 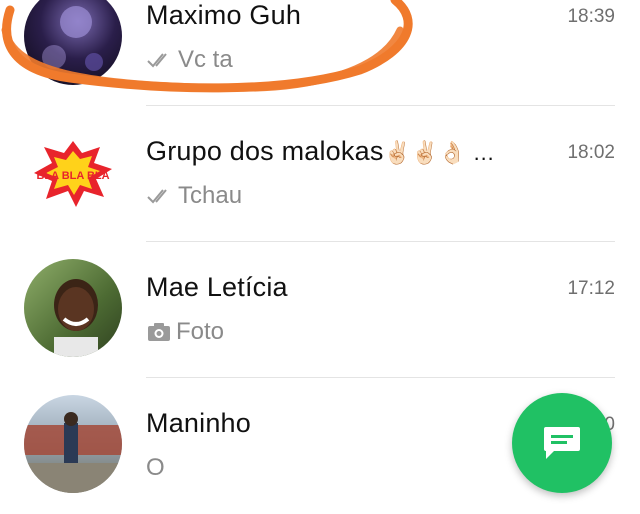 What do you see at coordinates (205, 59) in the screenshot?
I see `chat-preview-text: Vc ta` at bounding box center [205, 59].